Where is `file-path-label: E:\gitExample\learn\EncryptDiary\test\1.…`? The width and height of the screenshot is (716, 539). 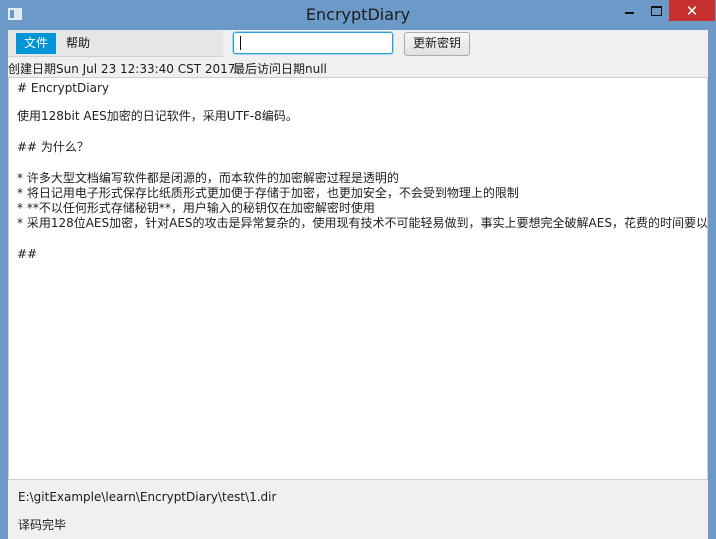 file-path-label: E:\gitExample\learn\EncryptDiary\test\1.… is located at coordinates (147, 497).